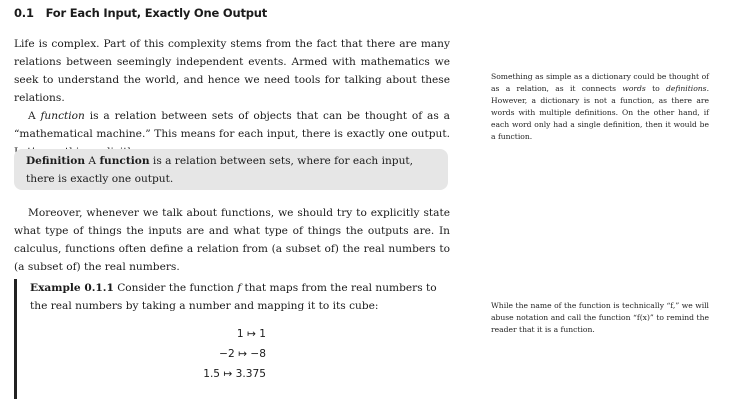 This screenshot has width=734, height=411. Describe the element at coordinates (242, 354) in the screenshot. I see `mapping-row-2: −2 ↦ −8` at that location.